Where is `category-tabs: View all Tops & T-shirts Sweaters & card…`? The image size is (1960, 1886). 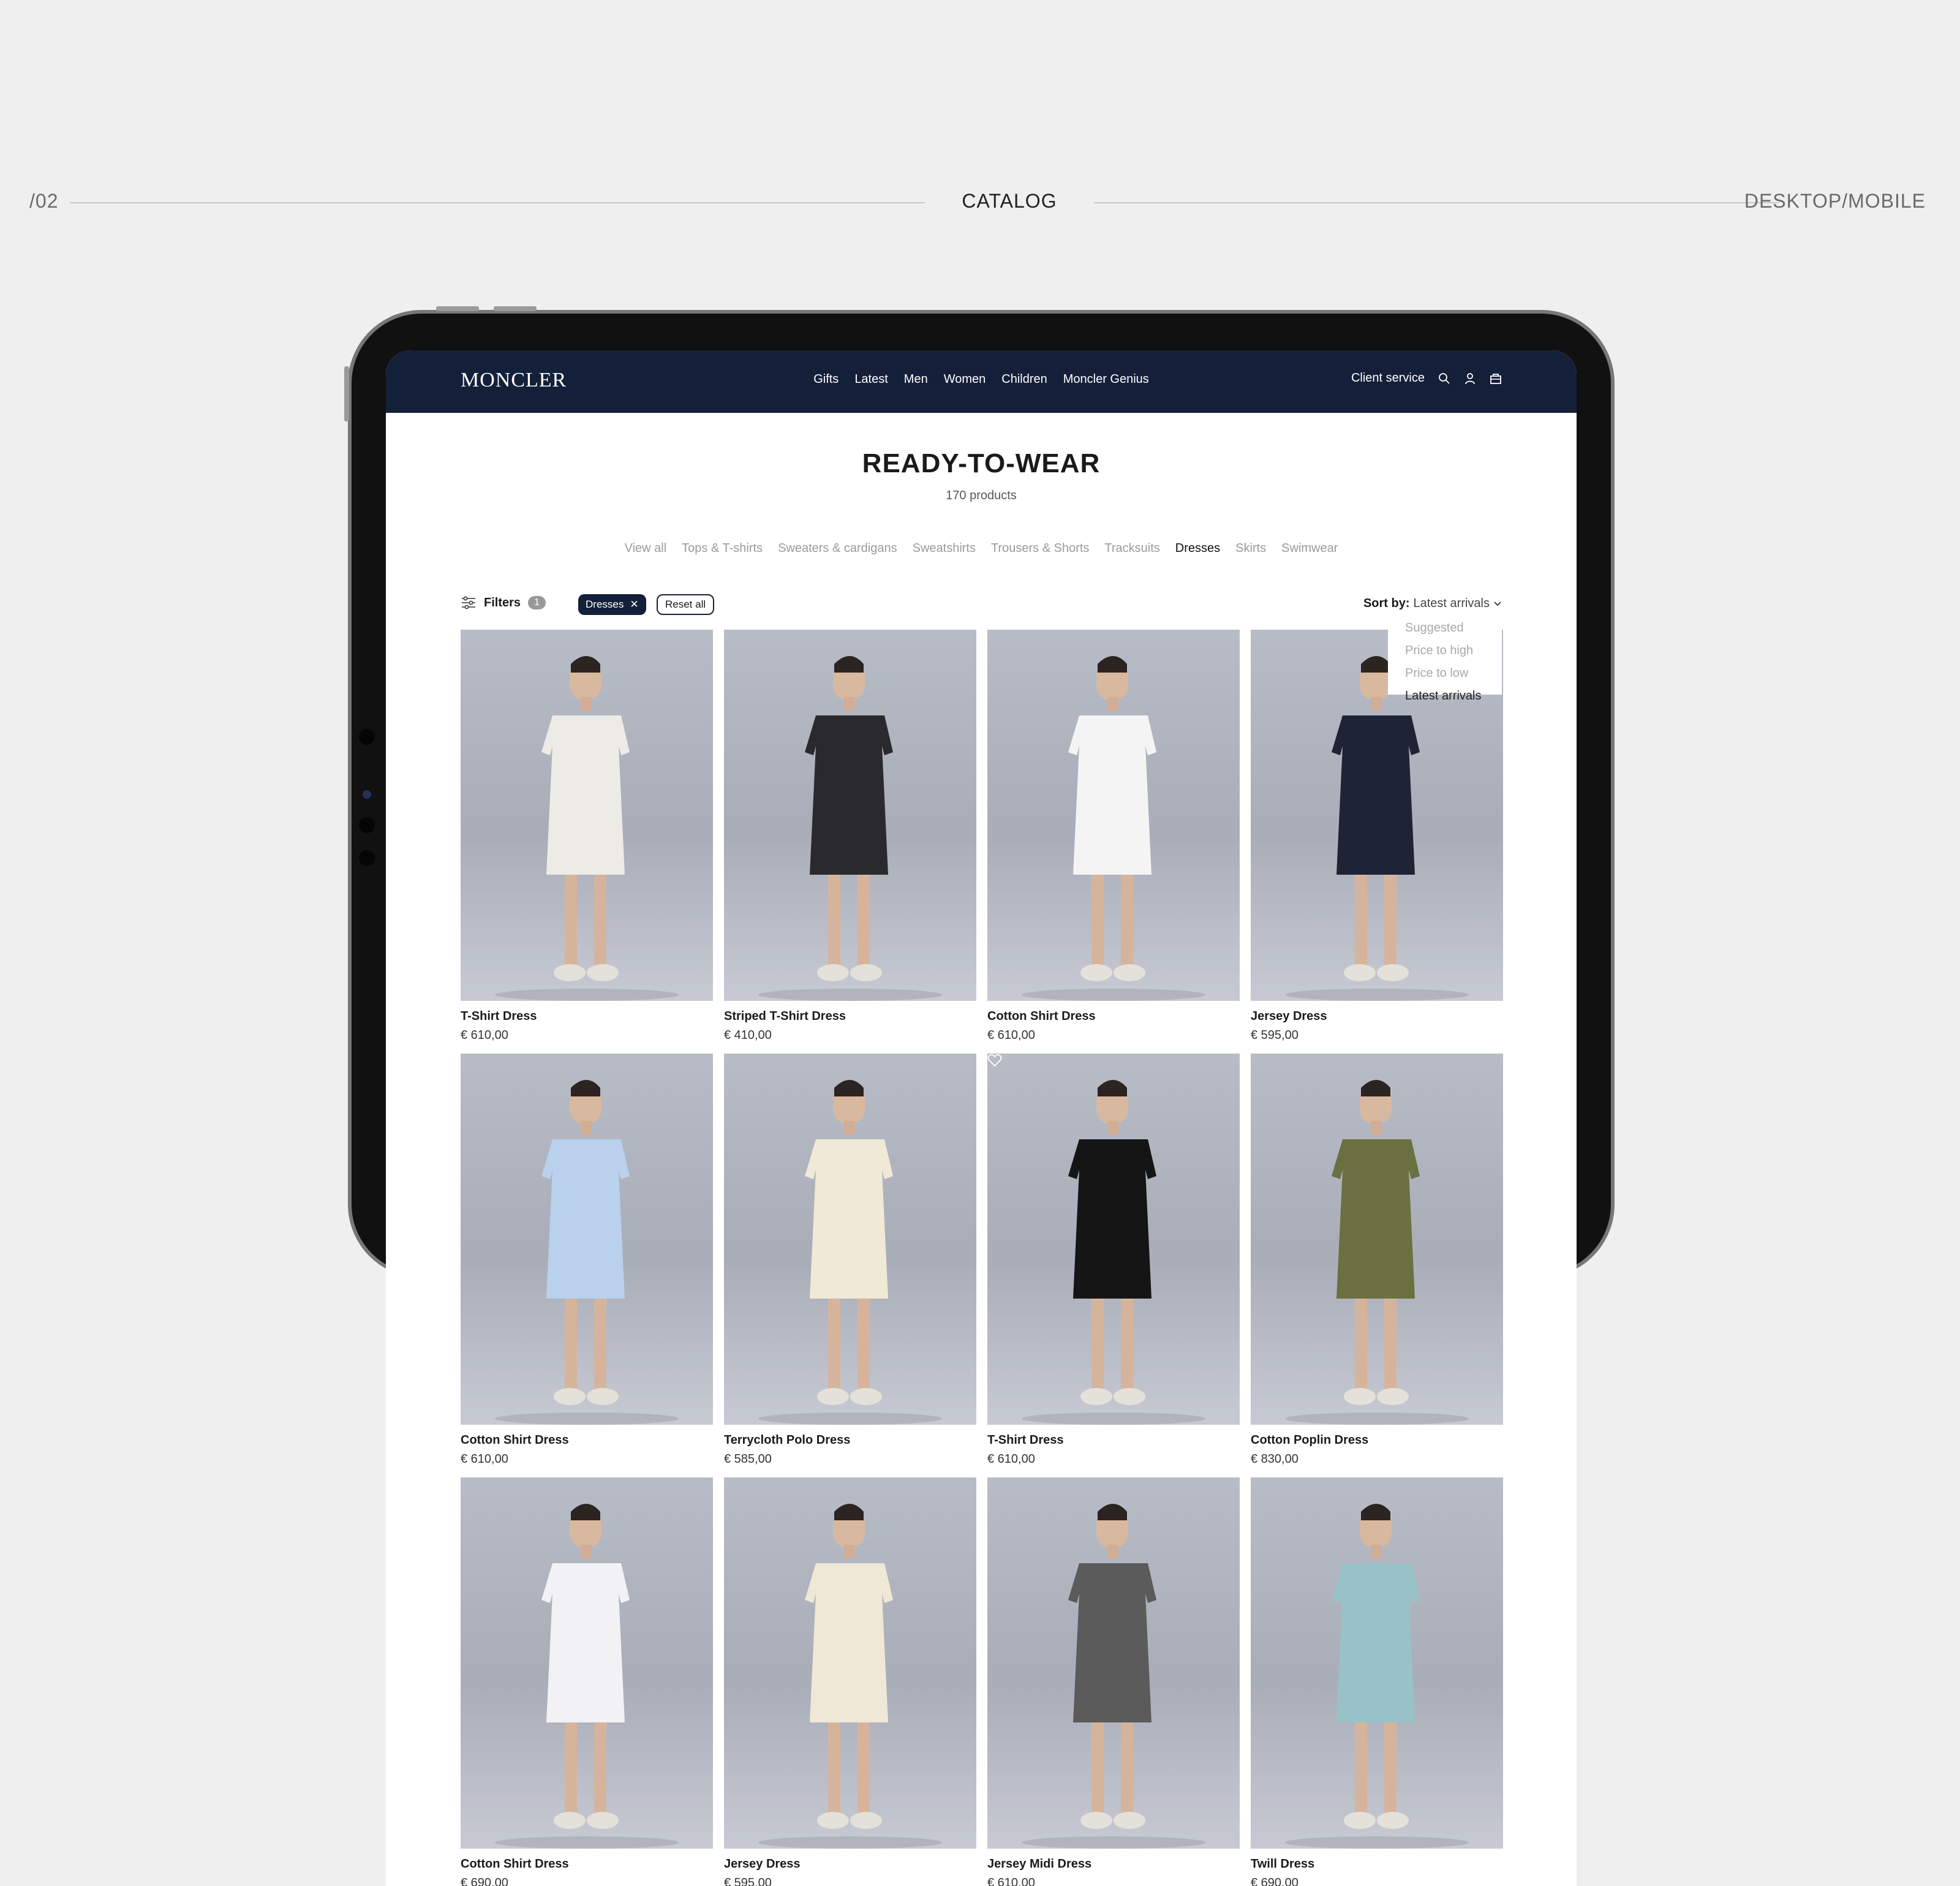 category-tabs: View all Tops & T-shirts Sweaters & card… is located at coordinates (982, 548).